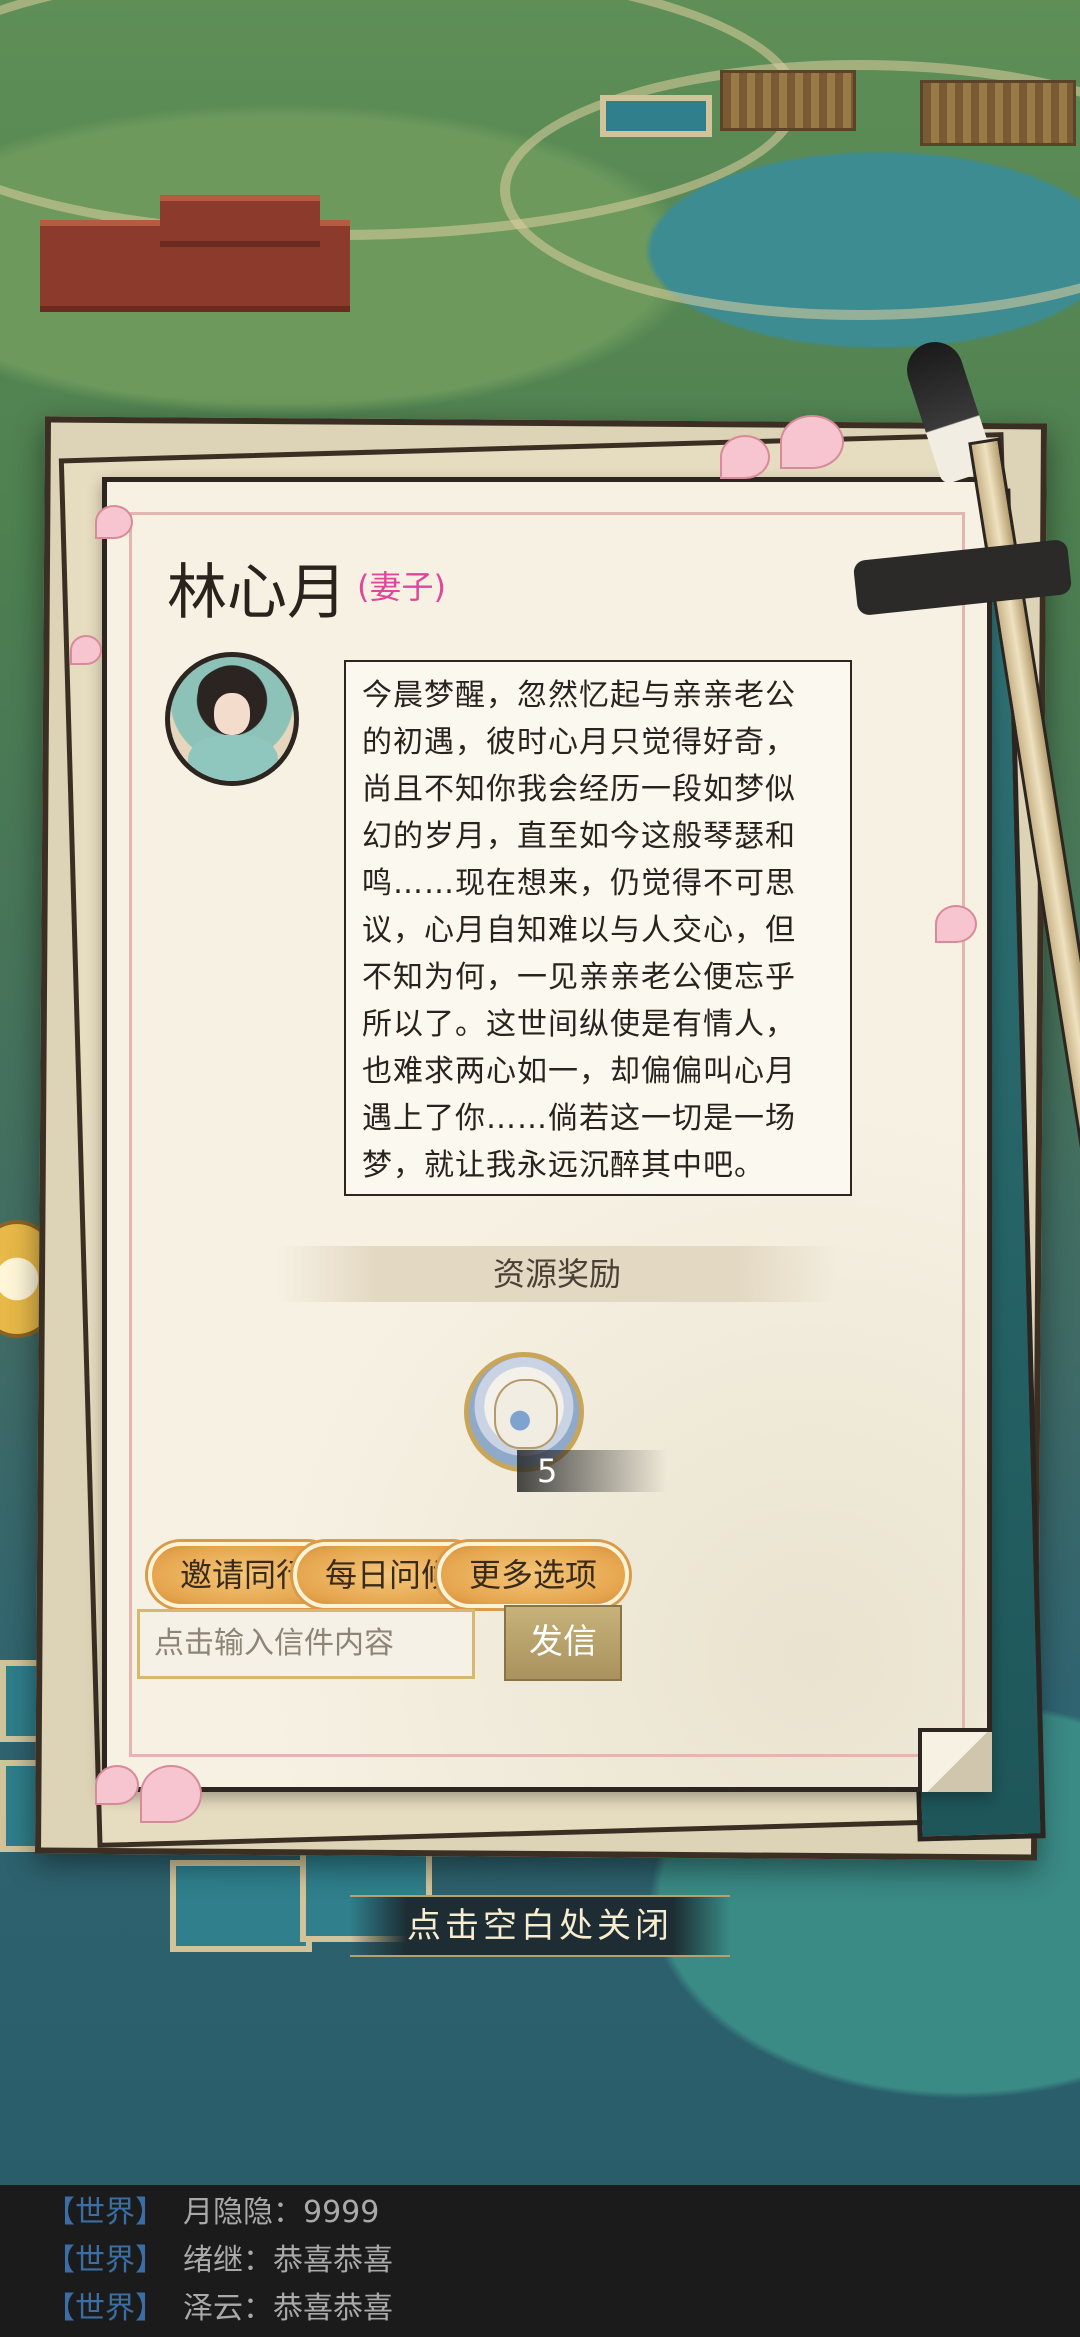 The image size is (1080, 2337). What do you see at coordinates (579, 1118) in the screenshot?
I see `message-line: 遇上了你……倘若这一切是一场` at bounding box center [579, 1118].